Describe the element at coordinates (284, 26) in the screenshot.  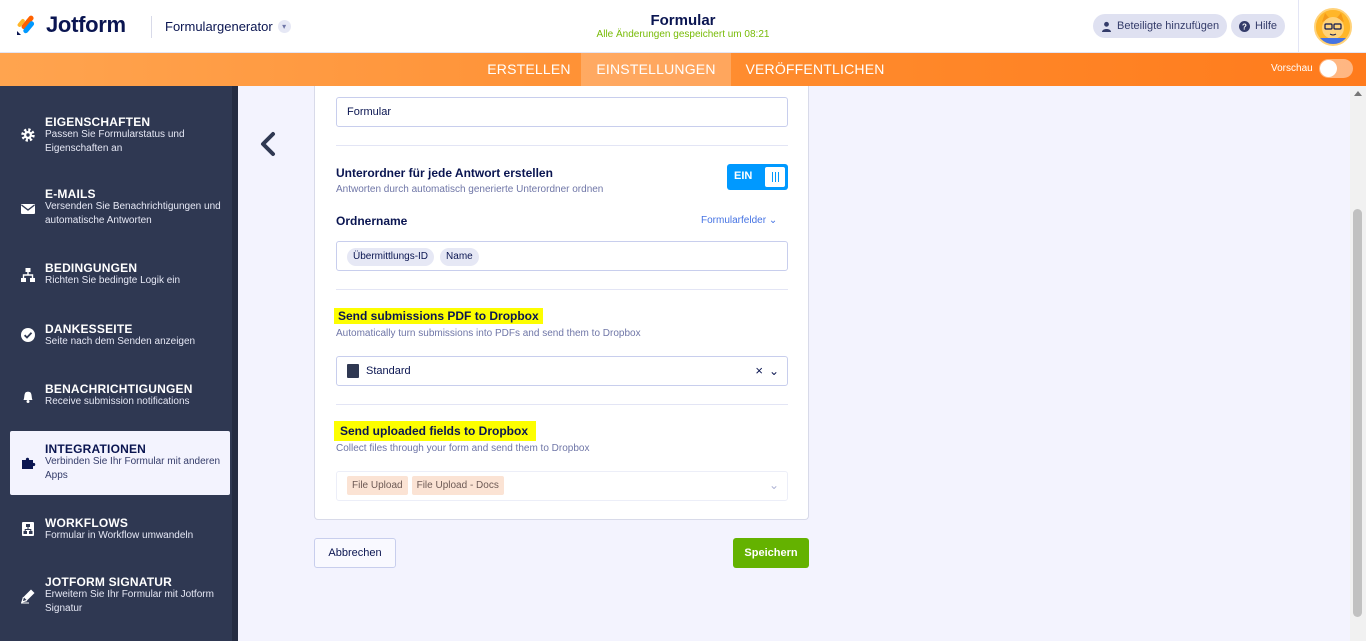
I see `chevron-down-icon: ▾` at that location.